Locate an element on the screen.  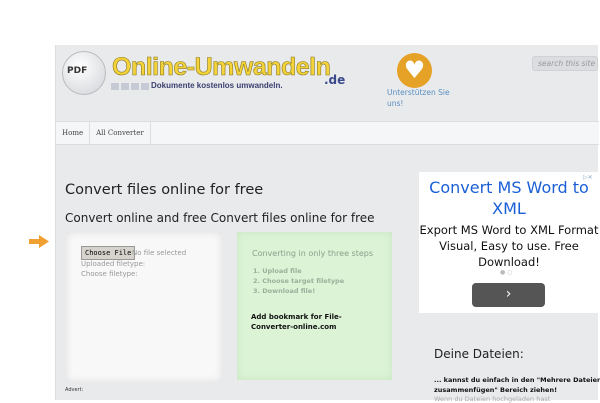
ad-title: Convert MS Word to XML is located at coordinates (509, 198).